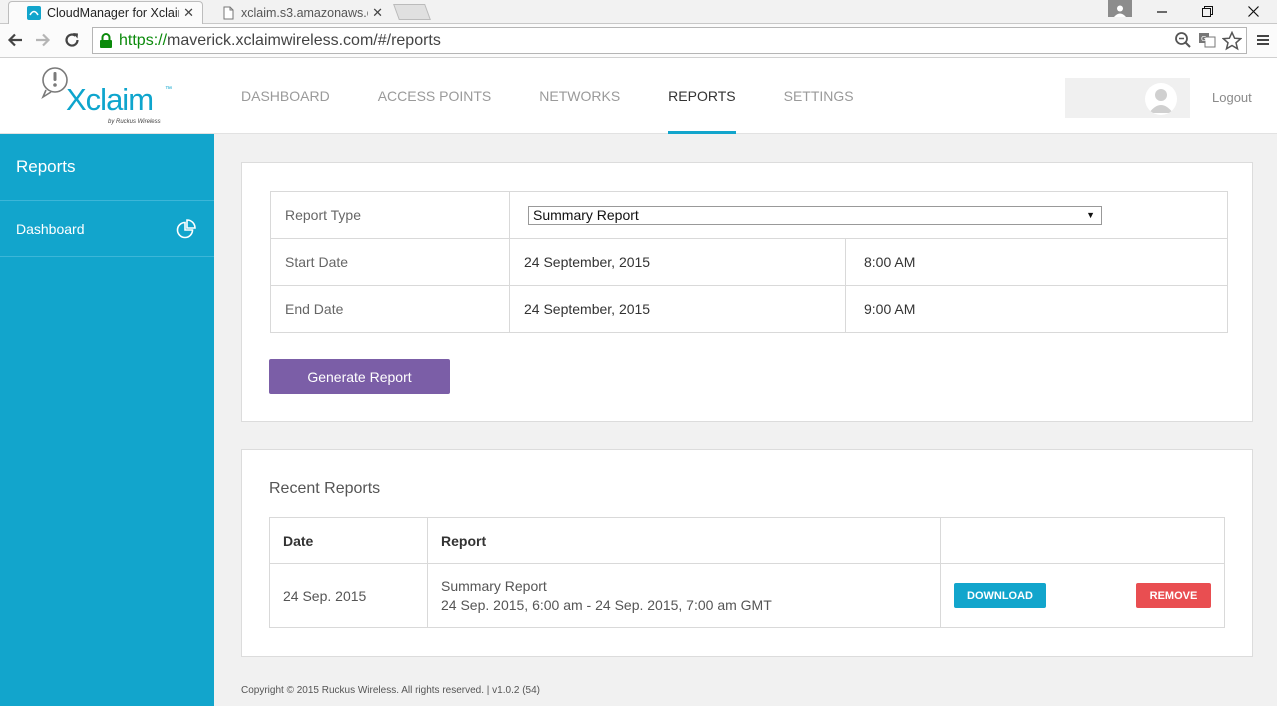 The height and width of the screenshot is (706, 1277). Describe the element at coordinates (1082, 595) in the screenshot. I see `report-actions-cell: DOWNLOAD REMOVE` at that location.